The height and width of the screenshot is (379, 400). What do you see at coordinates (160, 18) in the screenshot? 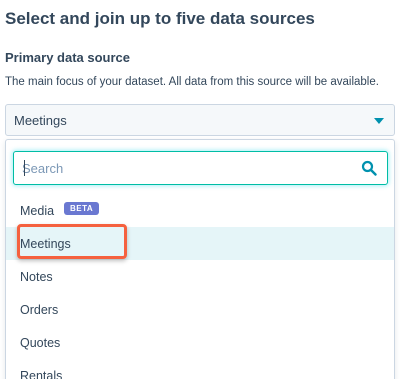
I see `page-title: Select and join up to five data sources` at bounding box center [160, 18].